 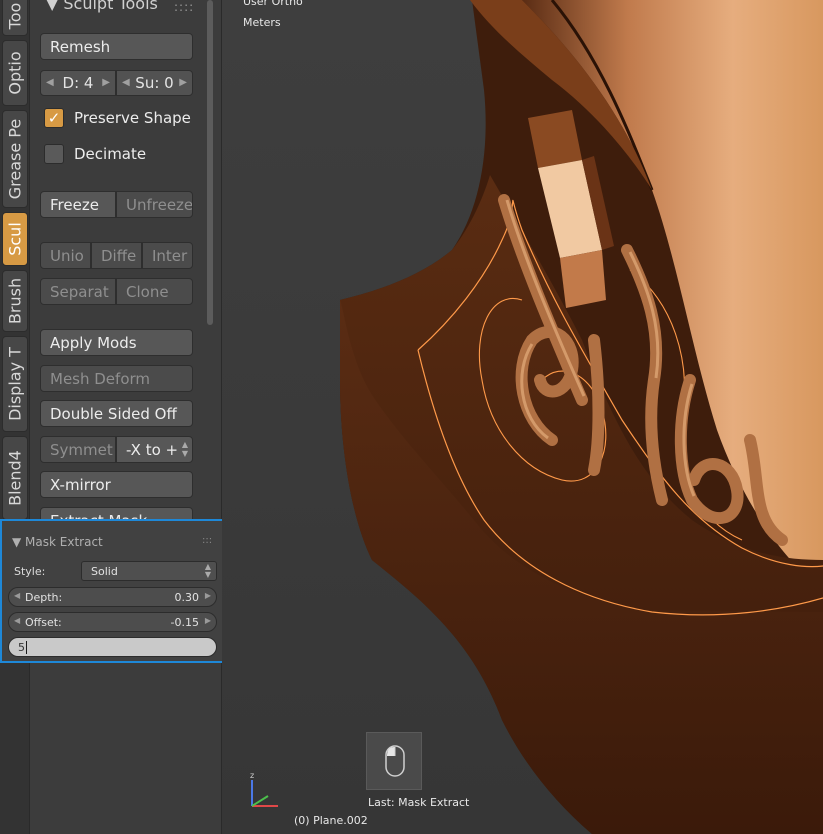 I want to click on tab-options: Optio, so click(x=15, y=73).